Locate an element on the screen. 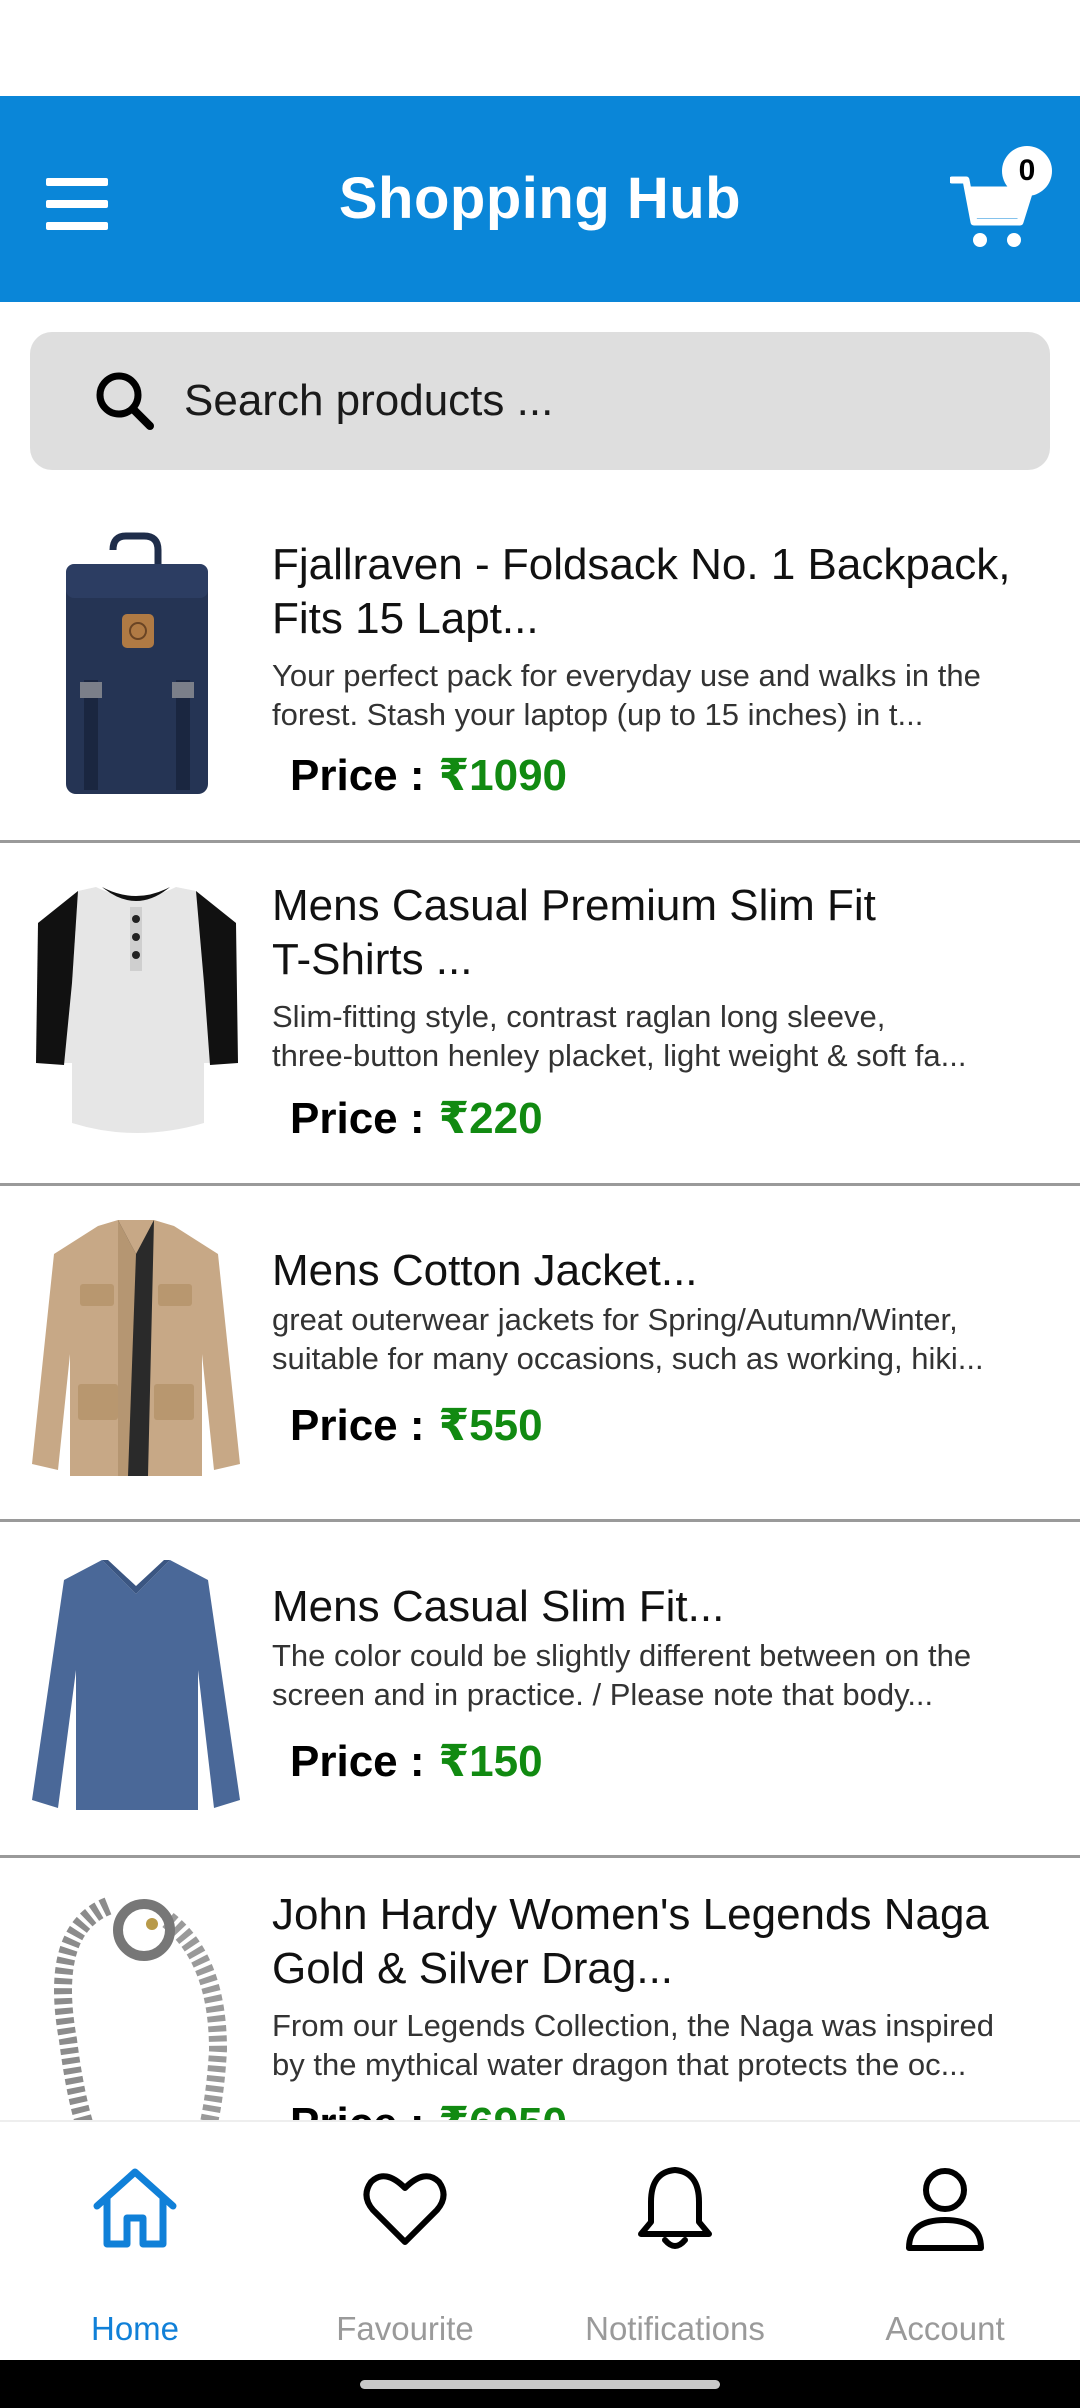 This screenshot has width=1080, height=2408. app-bar: Shopping Hub 0 is located at coordinates (540, 199).